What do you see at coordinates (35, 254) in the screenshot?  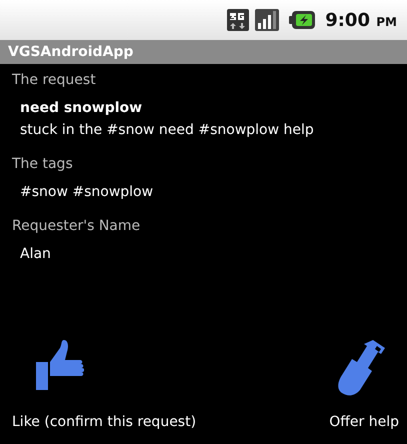 I see `requester-name: Alan` at bounding box center [35, 254].